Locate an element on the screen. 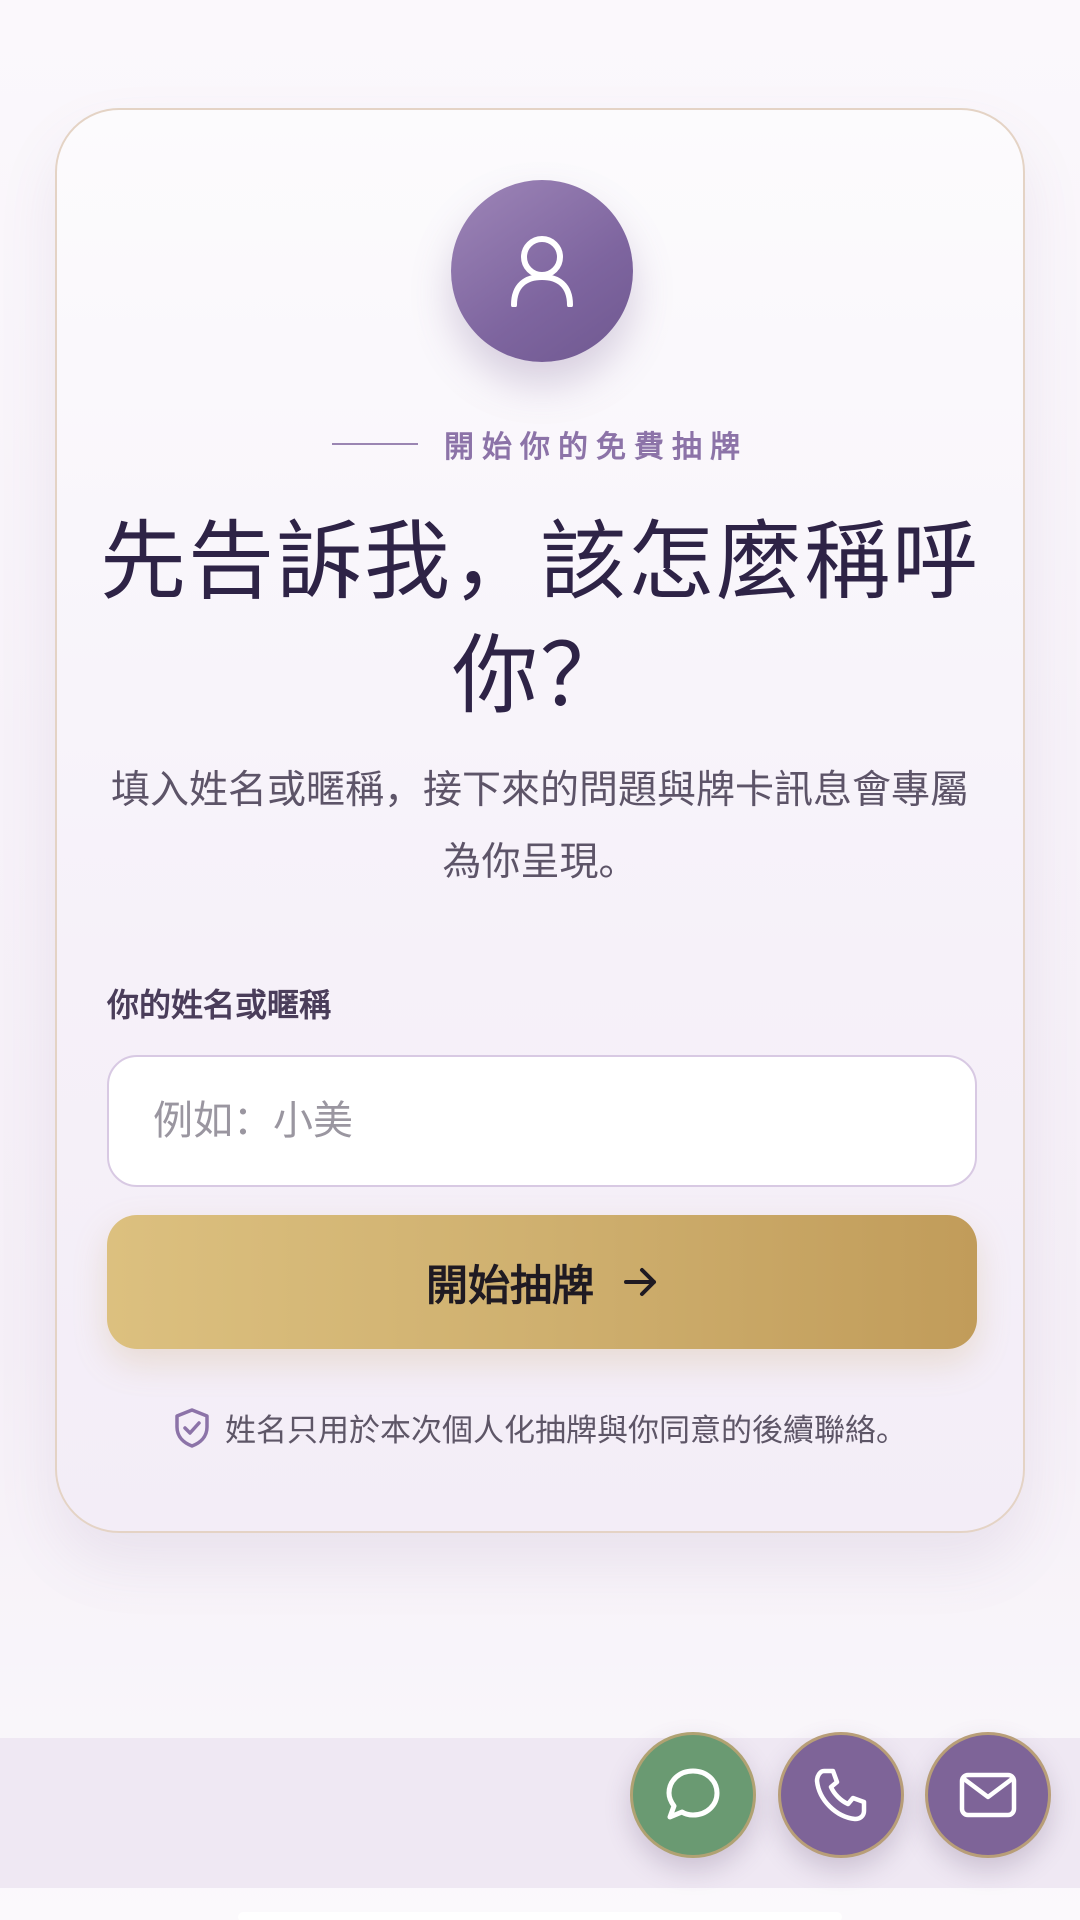 This screenshot has width=1080, height=1920. start-draw-button: 開始抽牌 is located at coordinates (542, 1282).